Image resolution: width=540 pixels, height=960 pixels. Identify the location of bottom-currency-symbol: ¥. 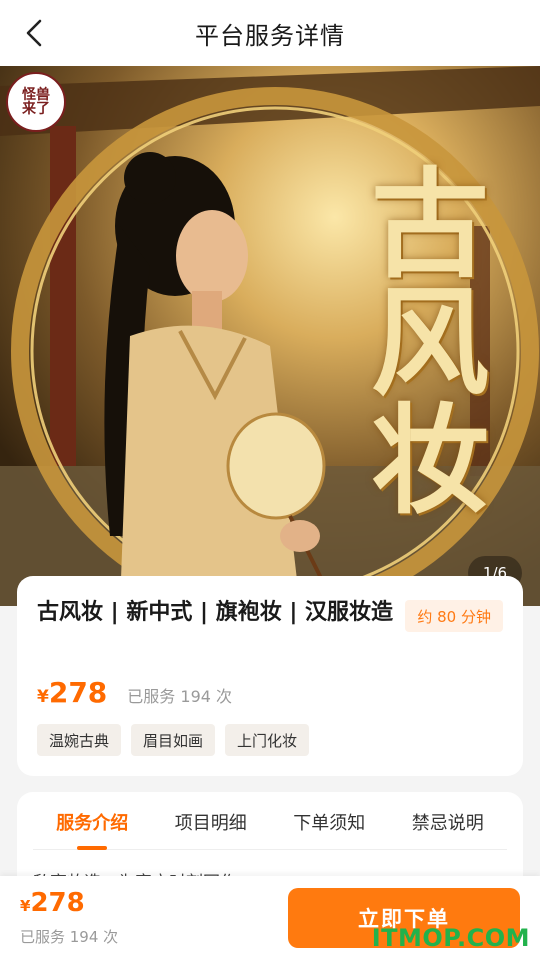
(25, 906).